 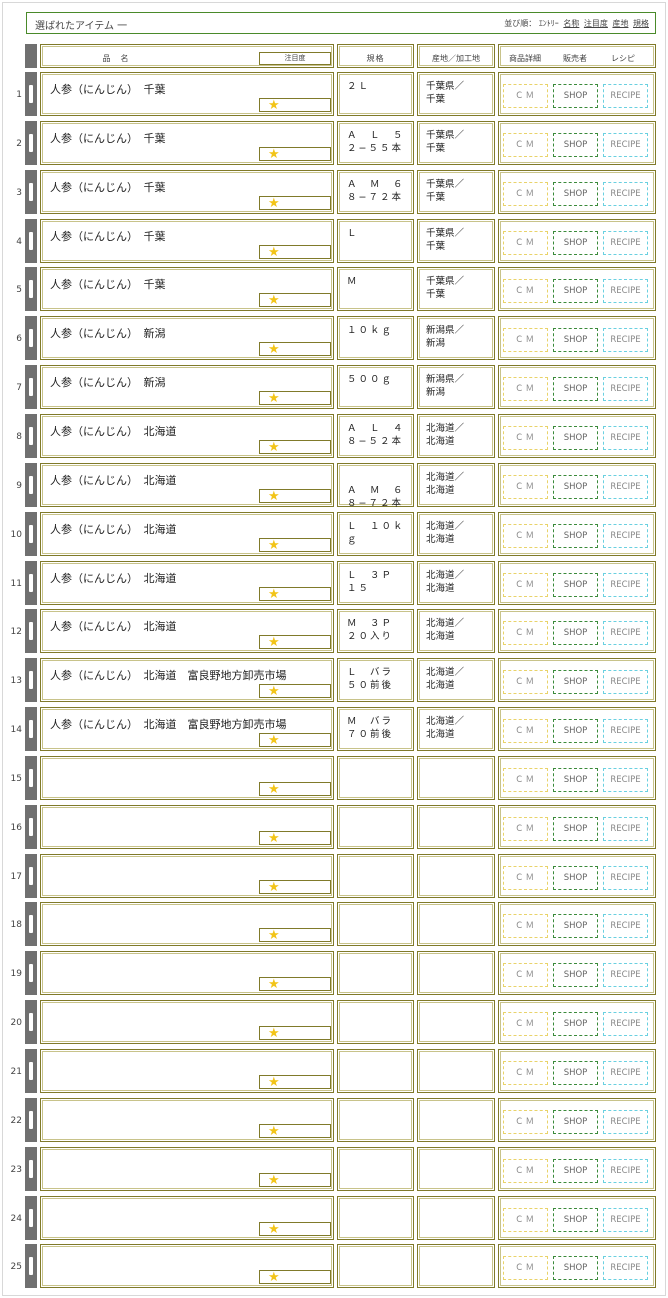 What do you see at coordinates (620, 23) in the screenshot?
I see `sort-by-origin-link: 産地` at bounding box center [620, 23].